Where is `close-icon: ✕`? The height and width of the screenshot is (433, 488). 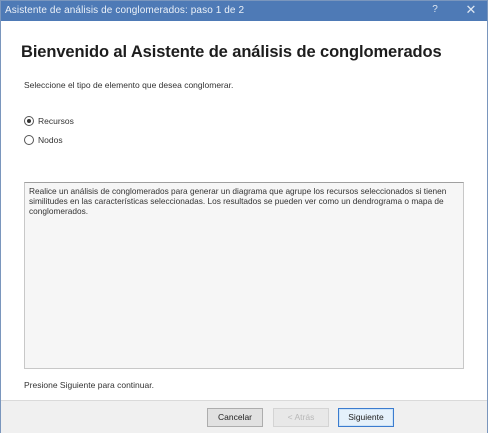
close-icon: ✕ is located at coordinates (471, 10).